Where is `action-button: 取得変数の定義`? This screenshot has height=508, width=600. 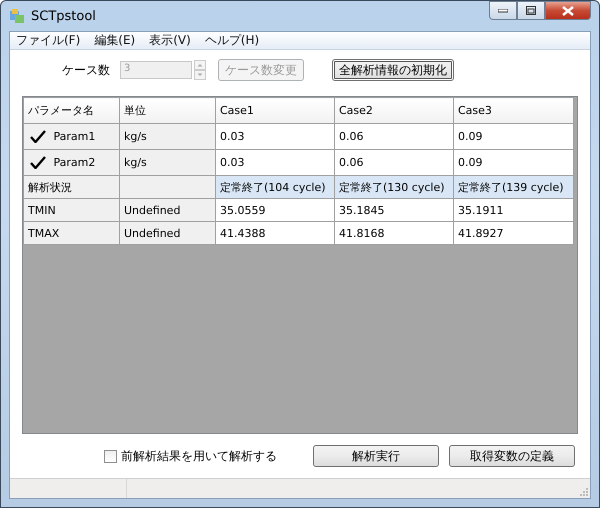
action-button: 取得変数の定義 is located at coordinates (512, 456).